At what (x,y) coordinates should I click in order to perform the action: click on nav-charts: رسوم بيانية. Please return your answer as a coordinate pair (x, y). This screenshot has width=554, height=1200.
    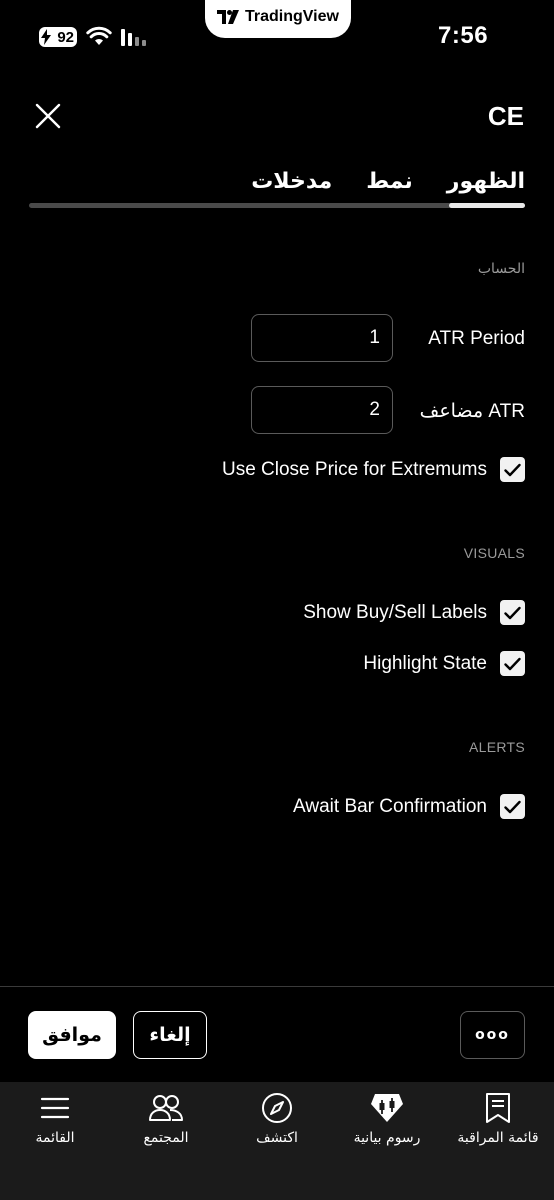
    Looking at the image, I should click on (387, 1119).